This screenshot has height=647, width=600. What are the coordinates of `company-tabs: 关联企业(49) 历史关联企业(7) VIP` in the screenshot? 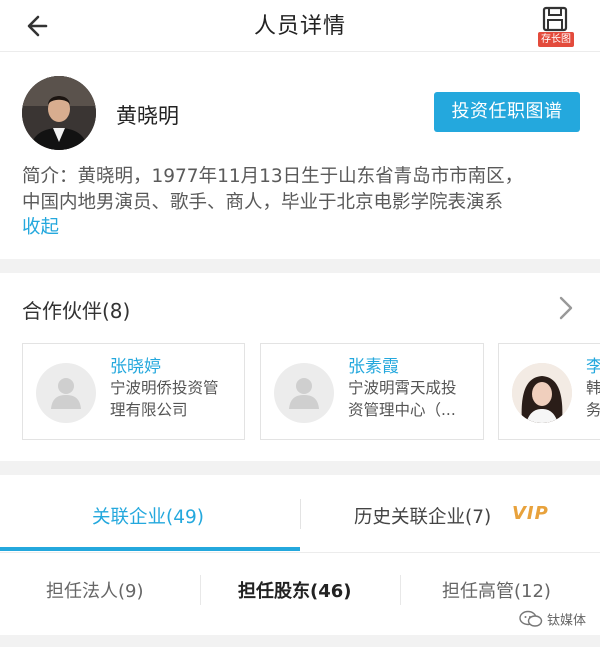 It's located at (300, 513).